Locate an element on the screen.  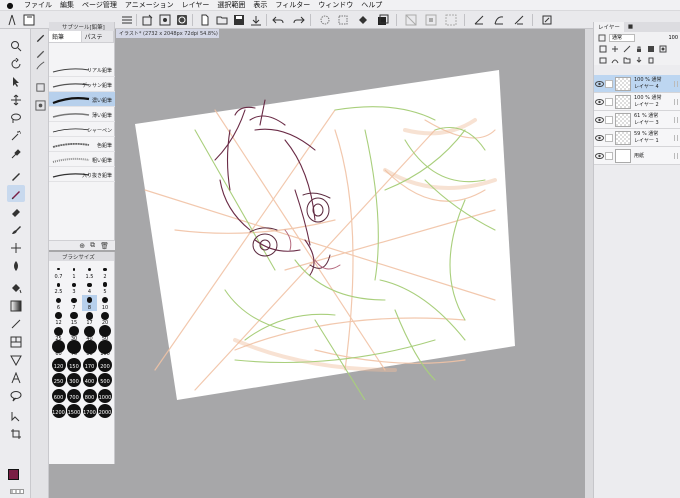
new-file-icon is located at coordinates (205, 20).